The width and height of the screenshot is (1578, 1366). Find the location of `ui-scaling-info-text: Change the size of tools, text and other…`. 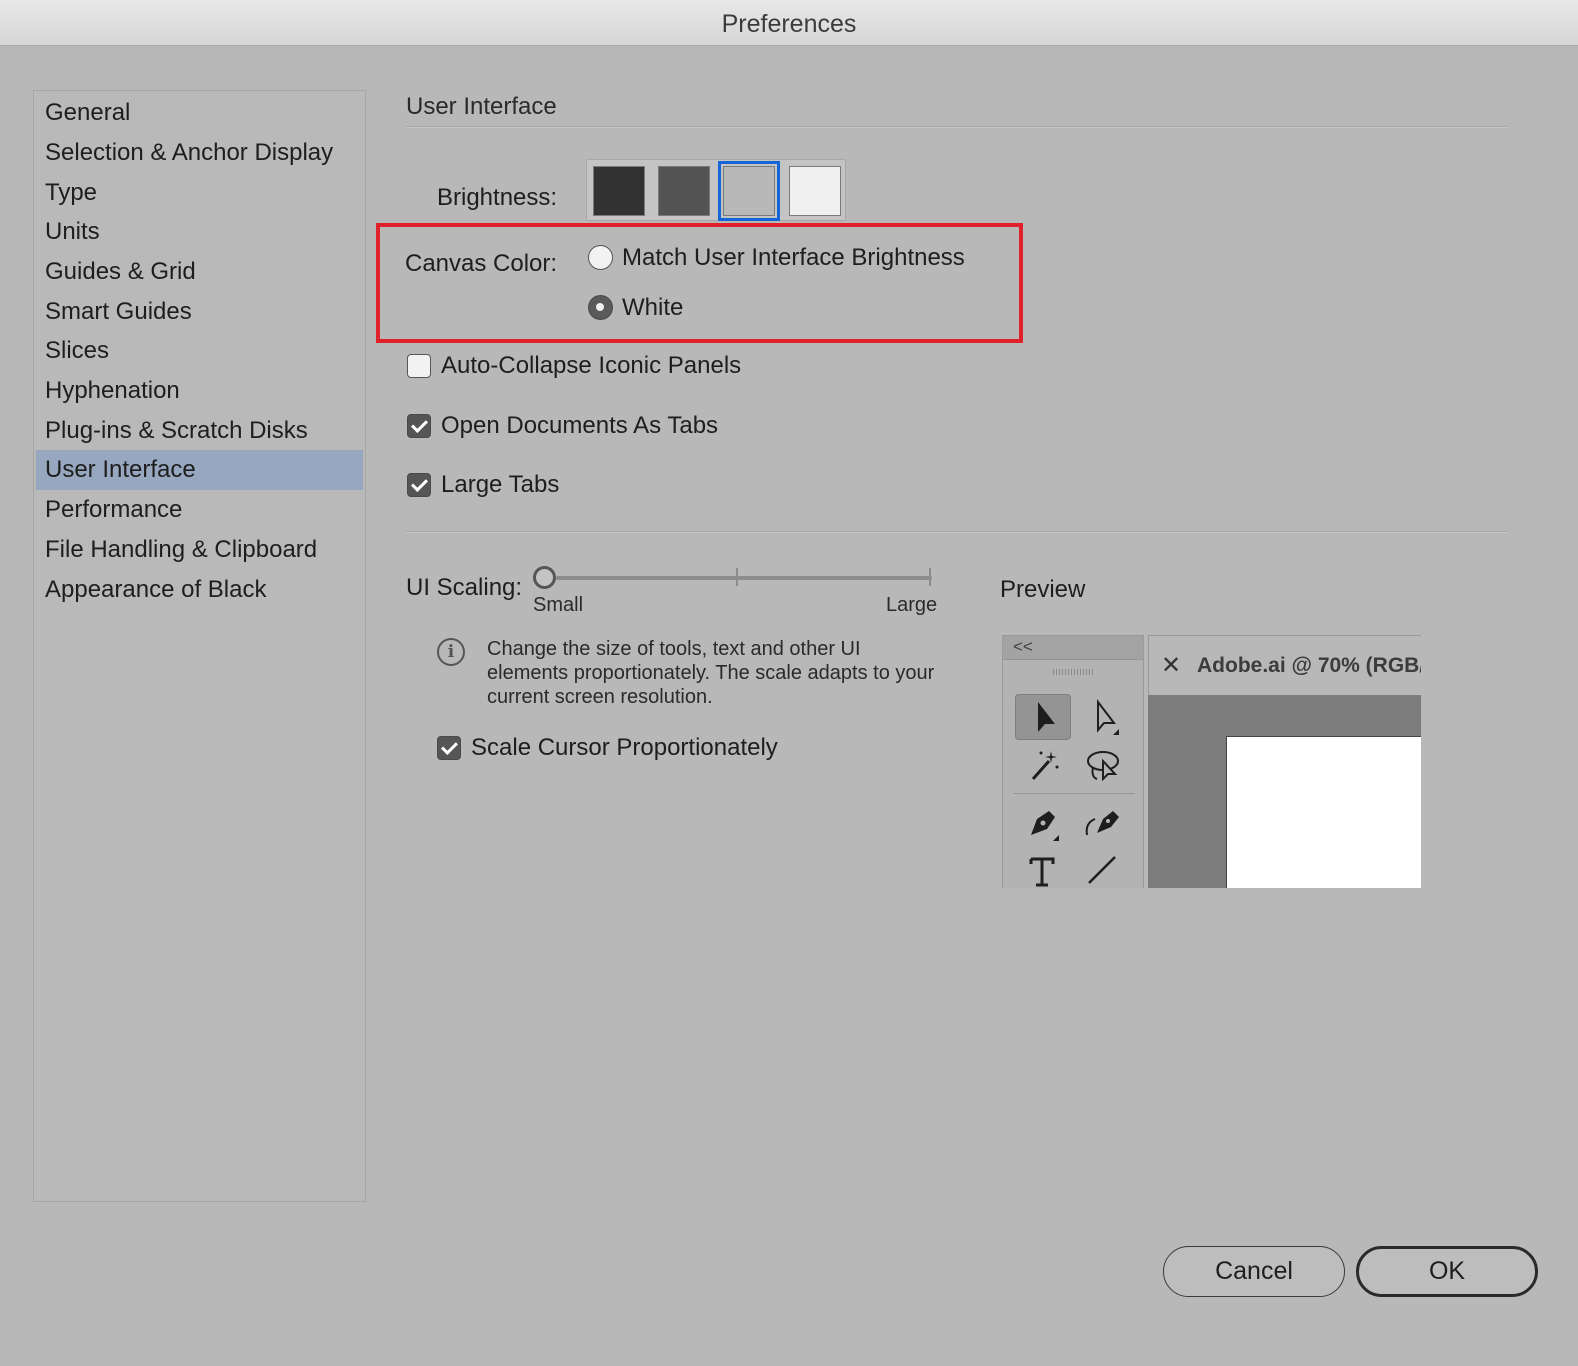

ui-scaling-info-text: Change the size of tools, text and other… is located at coordinates (711, 673).